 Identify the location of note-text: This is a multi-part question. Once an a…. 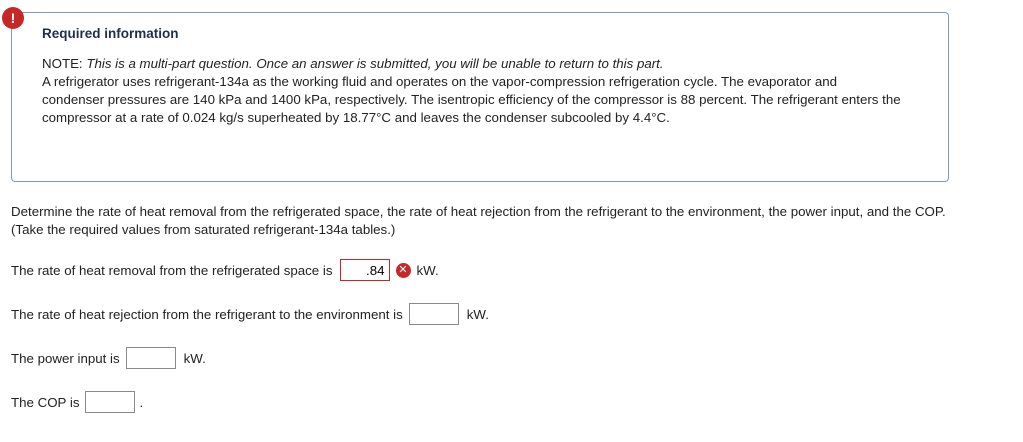
(375, 63).